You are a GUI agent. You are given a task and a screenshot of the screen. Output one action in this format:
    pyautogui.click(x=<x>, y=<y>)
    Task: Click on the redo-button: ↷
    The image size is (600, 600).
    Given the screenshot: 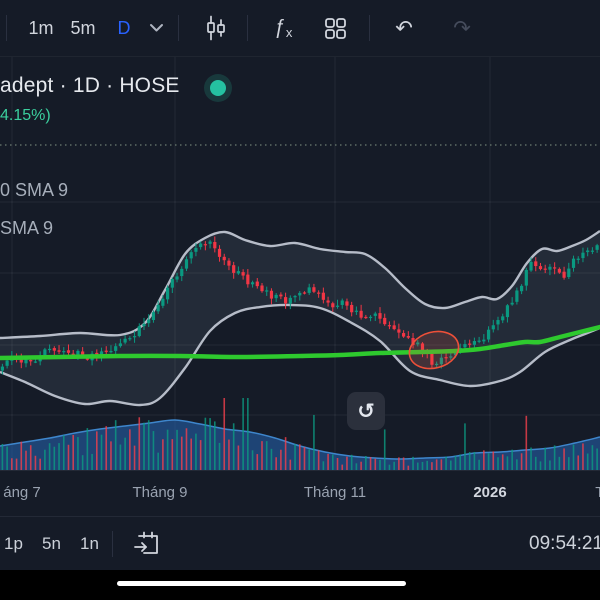 What is the action you would take?
    pyautogui.click(x=462, y=28)
    